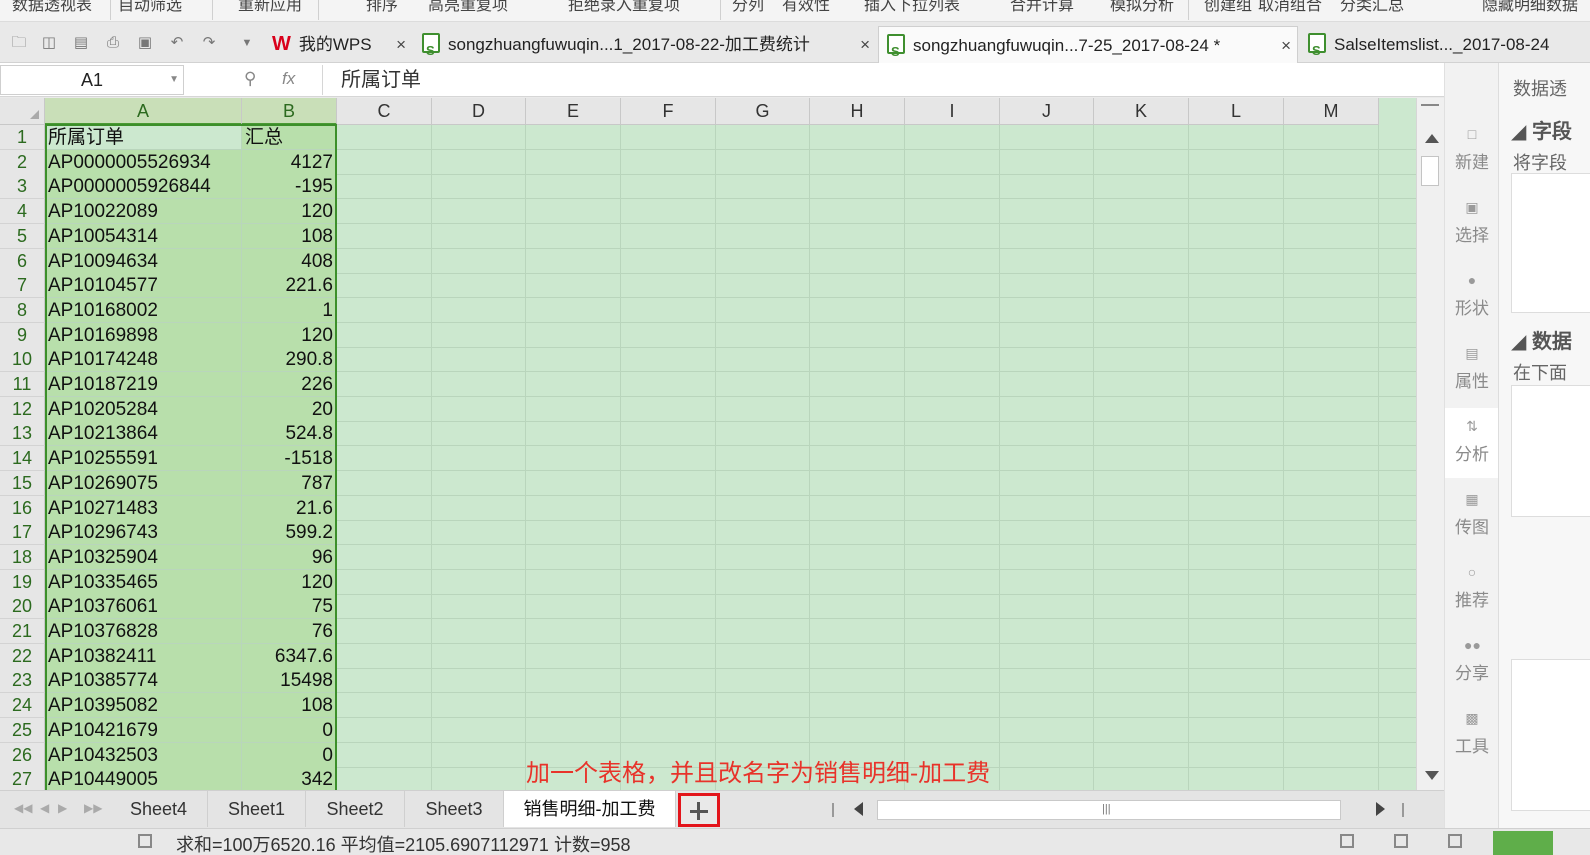 Image resolution: width=1590 pixels, height=855 pixels. I want to click on cell-order-id: AP10335465, so click(143, 582).